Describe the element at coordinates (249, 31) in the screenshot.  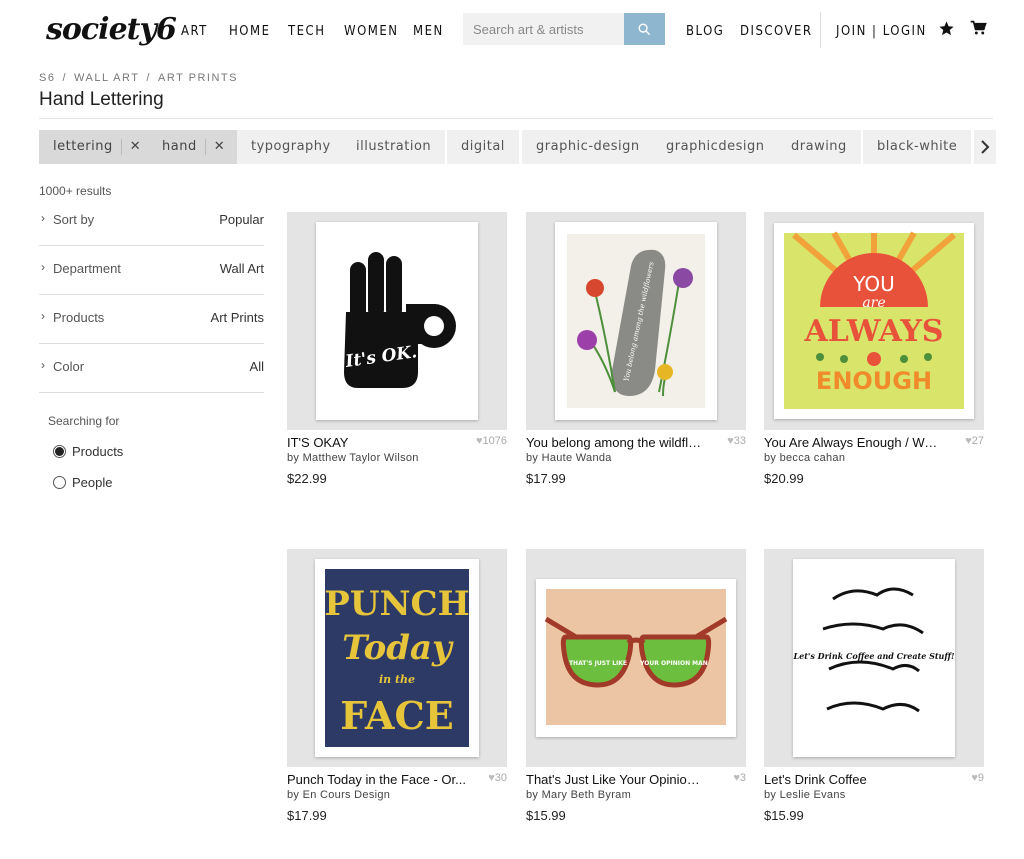
I see `nav-home: HOME` at that location.